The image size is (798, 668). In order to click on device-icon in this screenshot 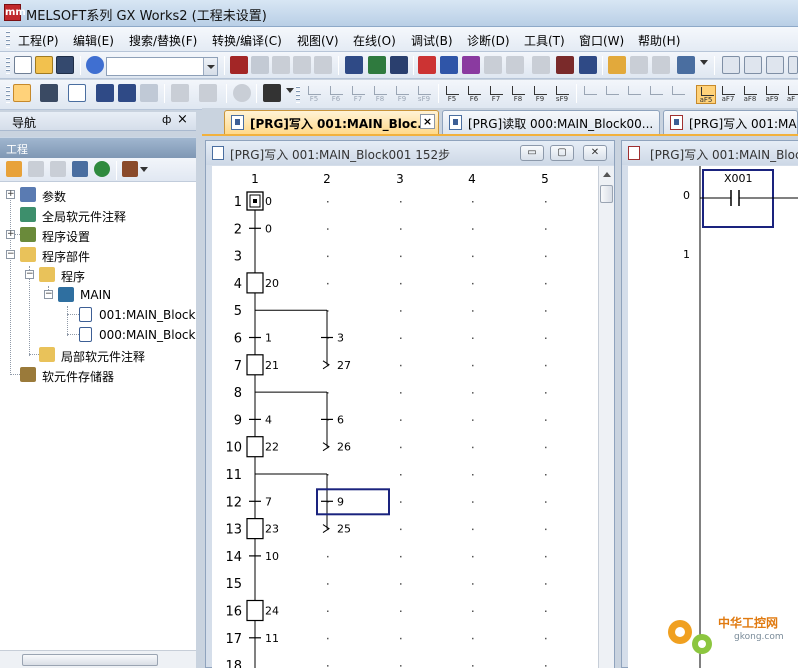, I will do `click(354, 65)`.